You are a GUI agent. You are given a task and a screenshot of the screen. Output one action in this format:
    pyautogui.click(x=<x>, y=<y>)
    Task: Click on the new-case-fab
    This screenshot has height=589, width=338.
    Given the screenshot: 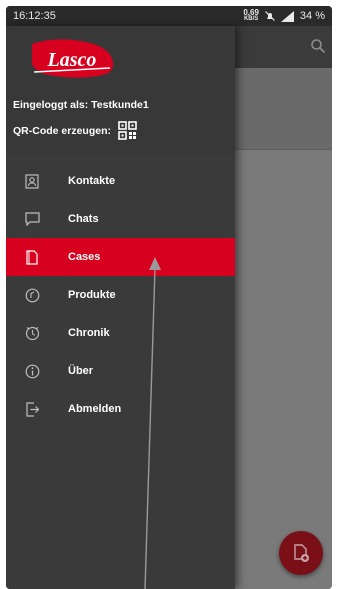 What is the action you would take?
    pyautogui.click(x=301, y=553)
    